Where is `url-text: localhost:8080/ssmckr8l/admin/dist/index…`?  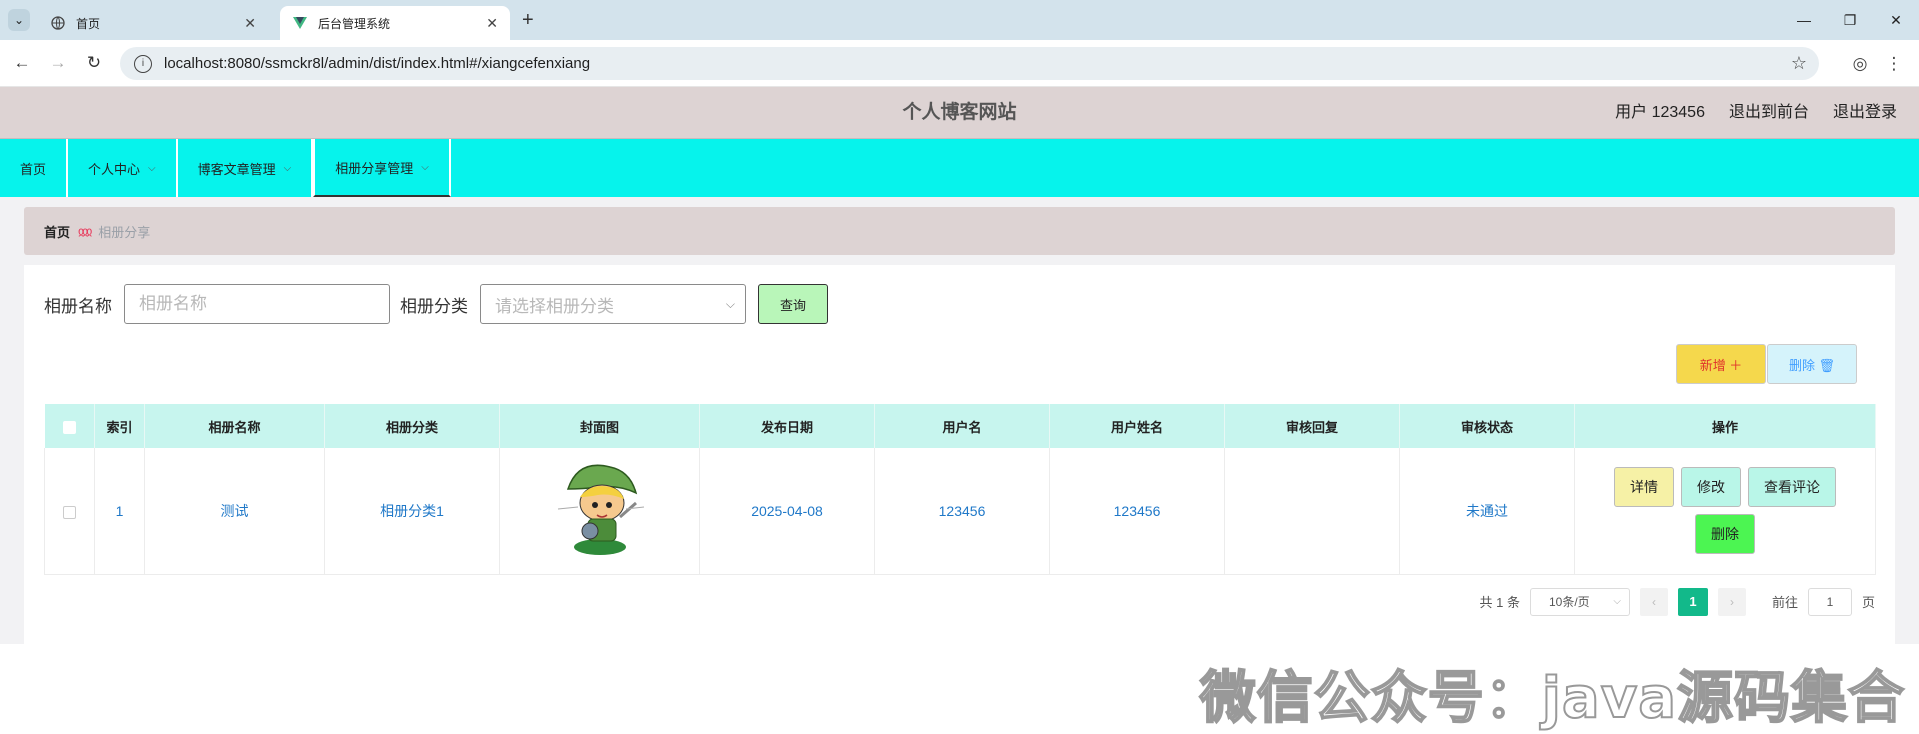 url-text: localhost:8080/ssmckr8l/admin/dist/index… is located at coordinates (377, 63).